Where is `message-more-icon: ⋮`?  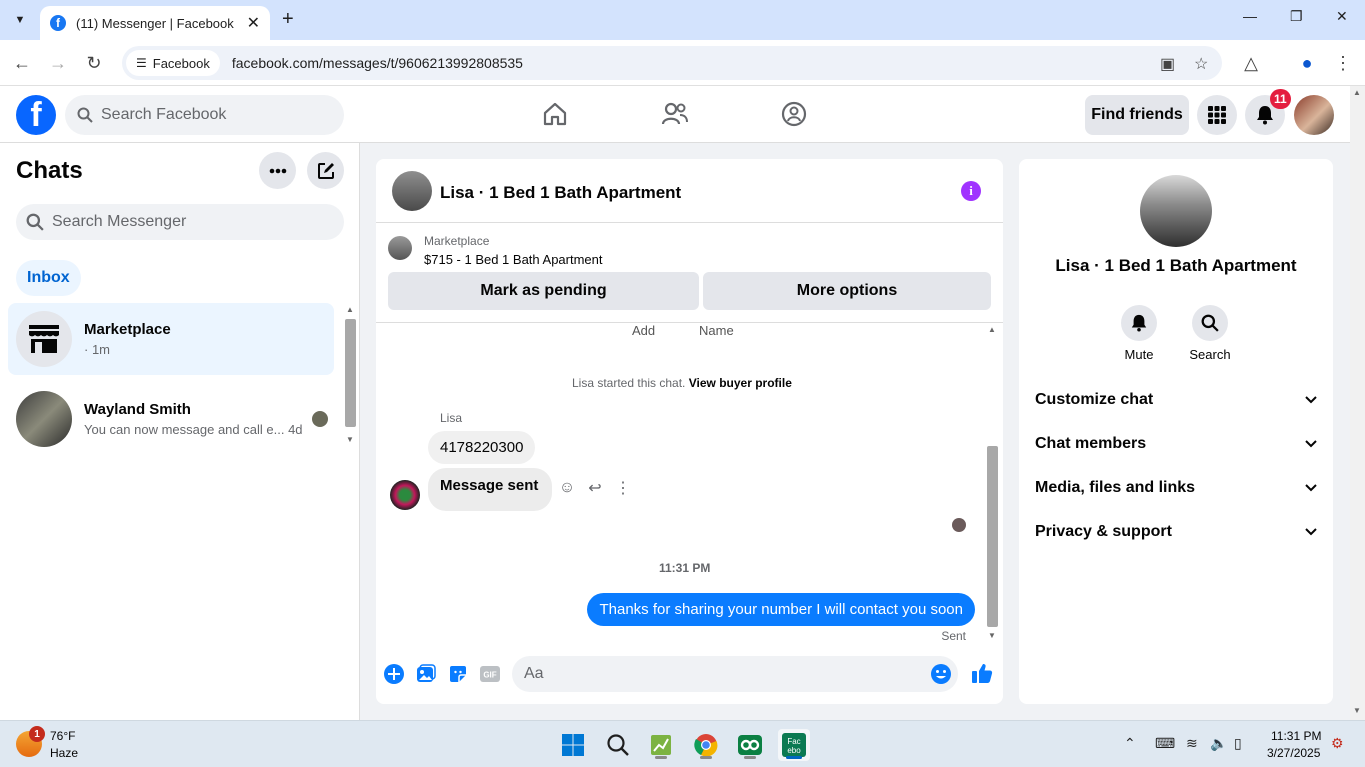
message-more-icon: ⋮ is located at coordinates (623, 488).